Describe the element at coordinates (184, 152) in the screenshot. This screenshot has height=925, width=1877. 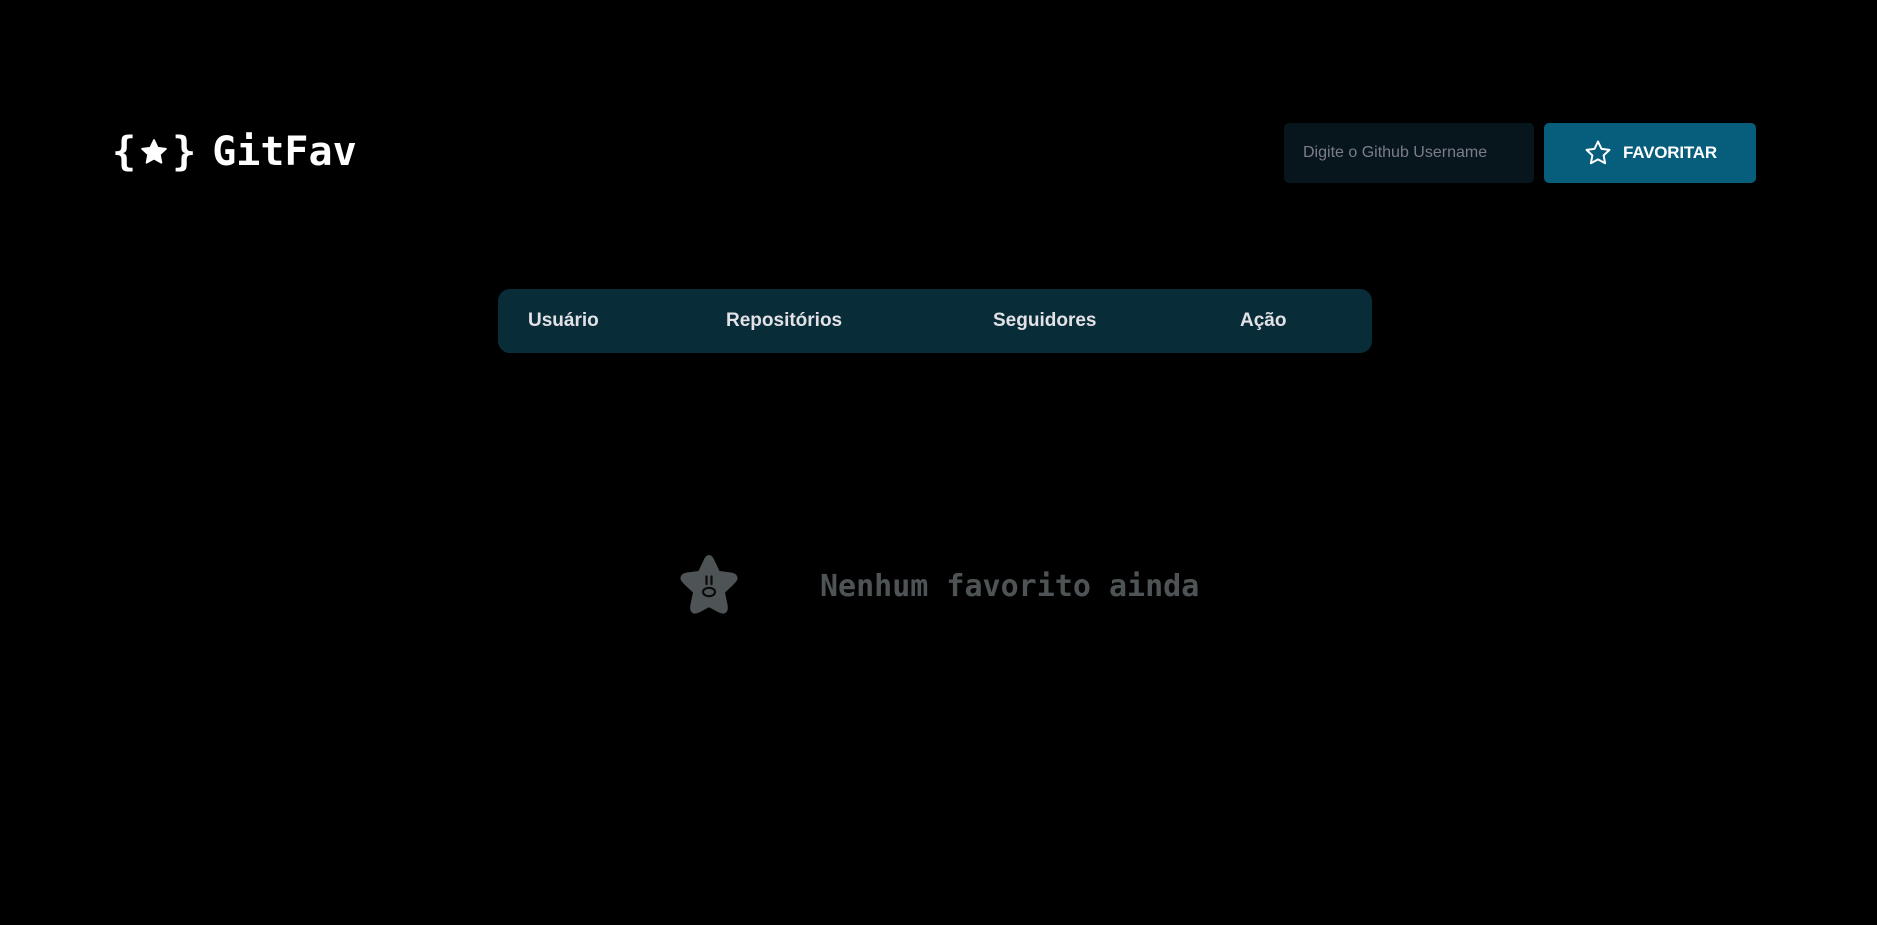
I see `logo-brace-close: }` at that location.